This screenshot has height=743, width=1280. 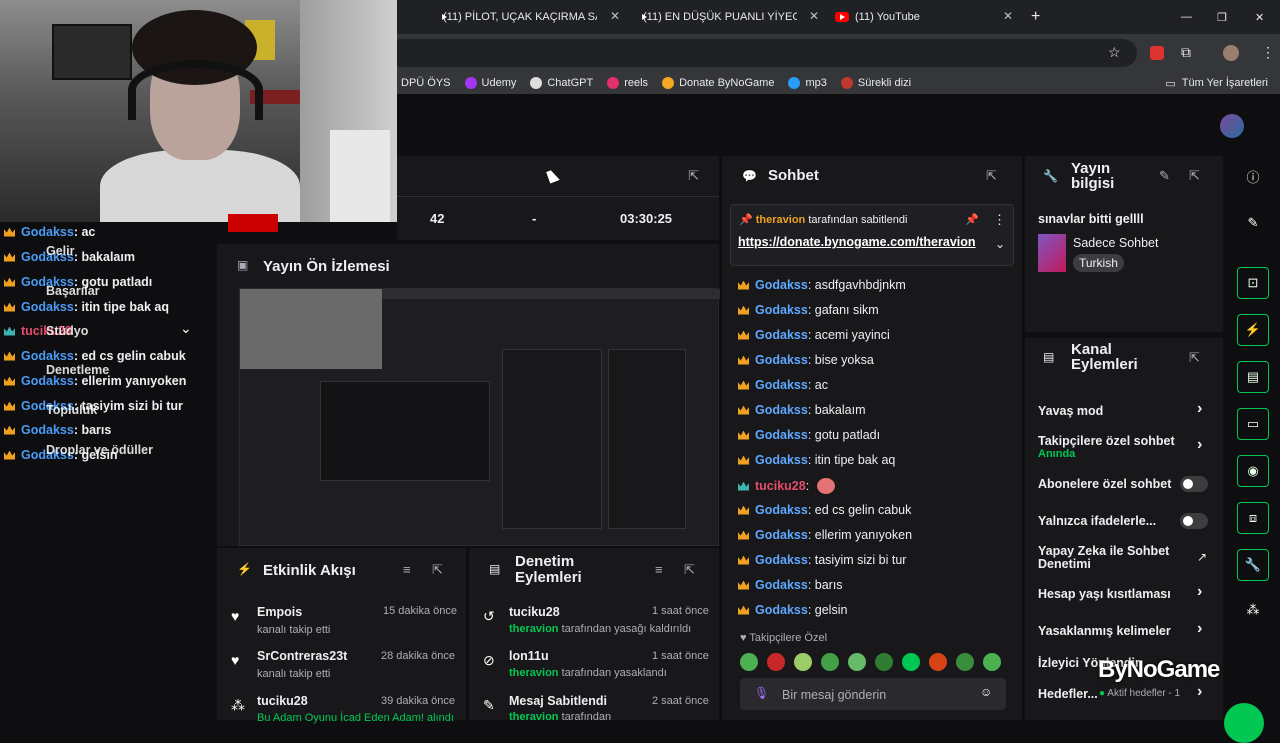 I want to click on profile-avatar, so click(x=1231, y=53).